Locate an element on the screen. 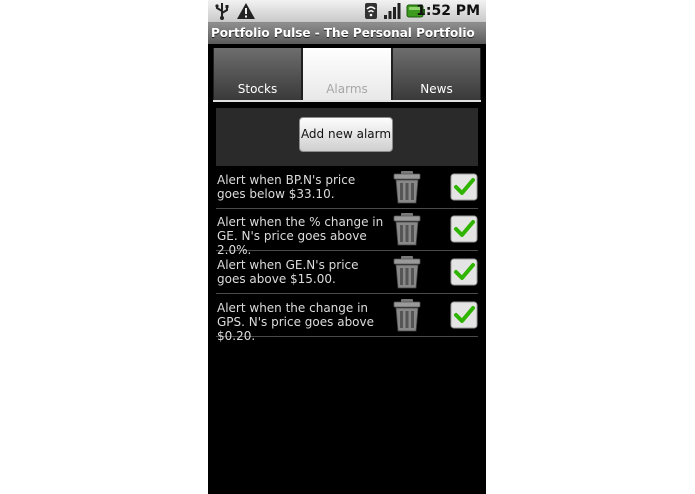 This screenshot has width=695, height=494. tab-label: News is located at coordinates (436, 89).